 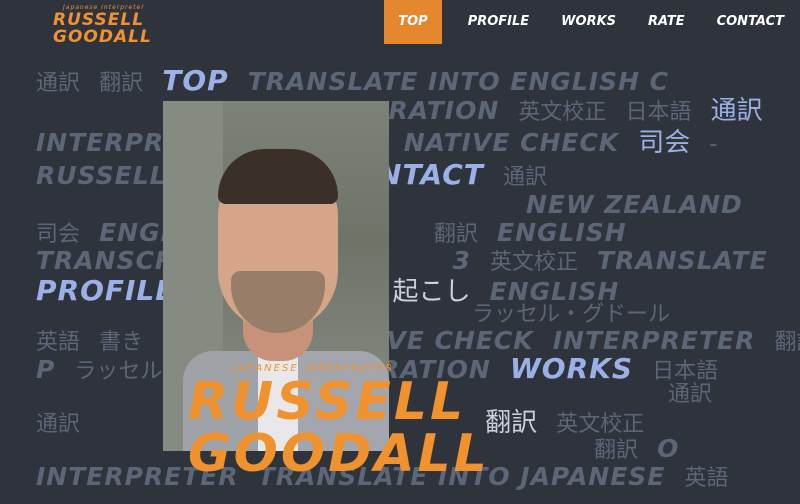 I want to click on word-row: 通訳, so click(x=697, y=395).